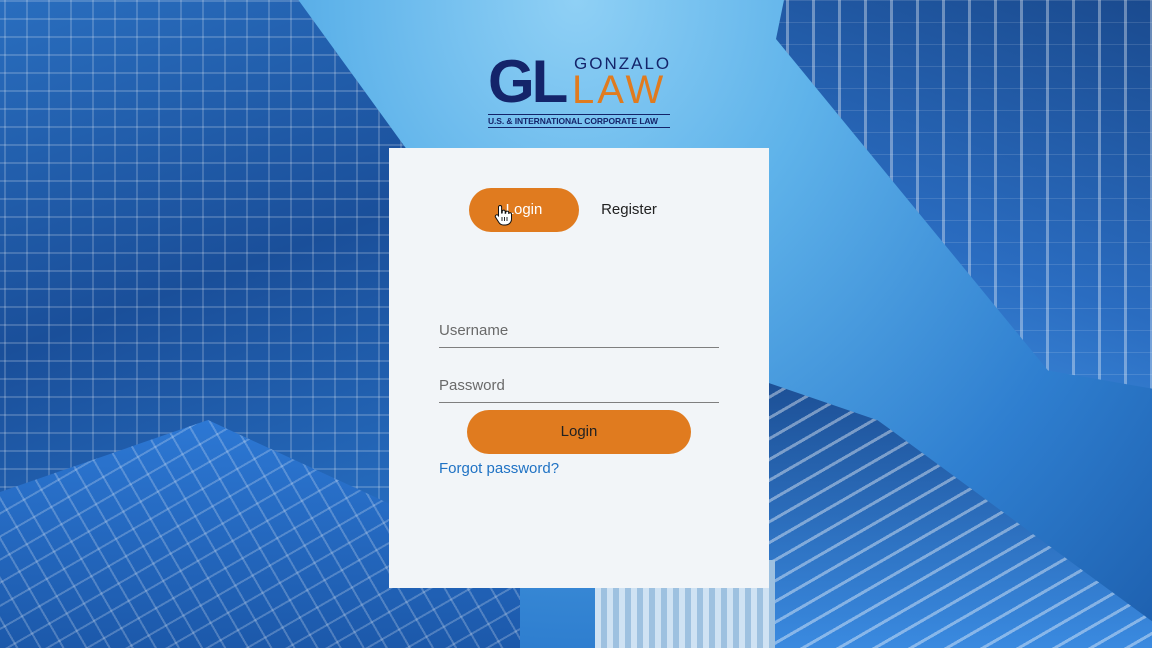 Image resolution: width=1152 pixels, height=648 pixels. I want to click on building-right-lower, so click(956, 514).